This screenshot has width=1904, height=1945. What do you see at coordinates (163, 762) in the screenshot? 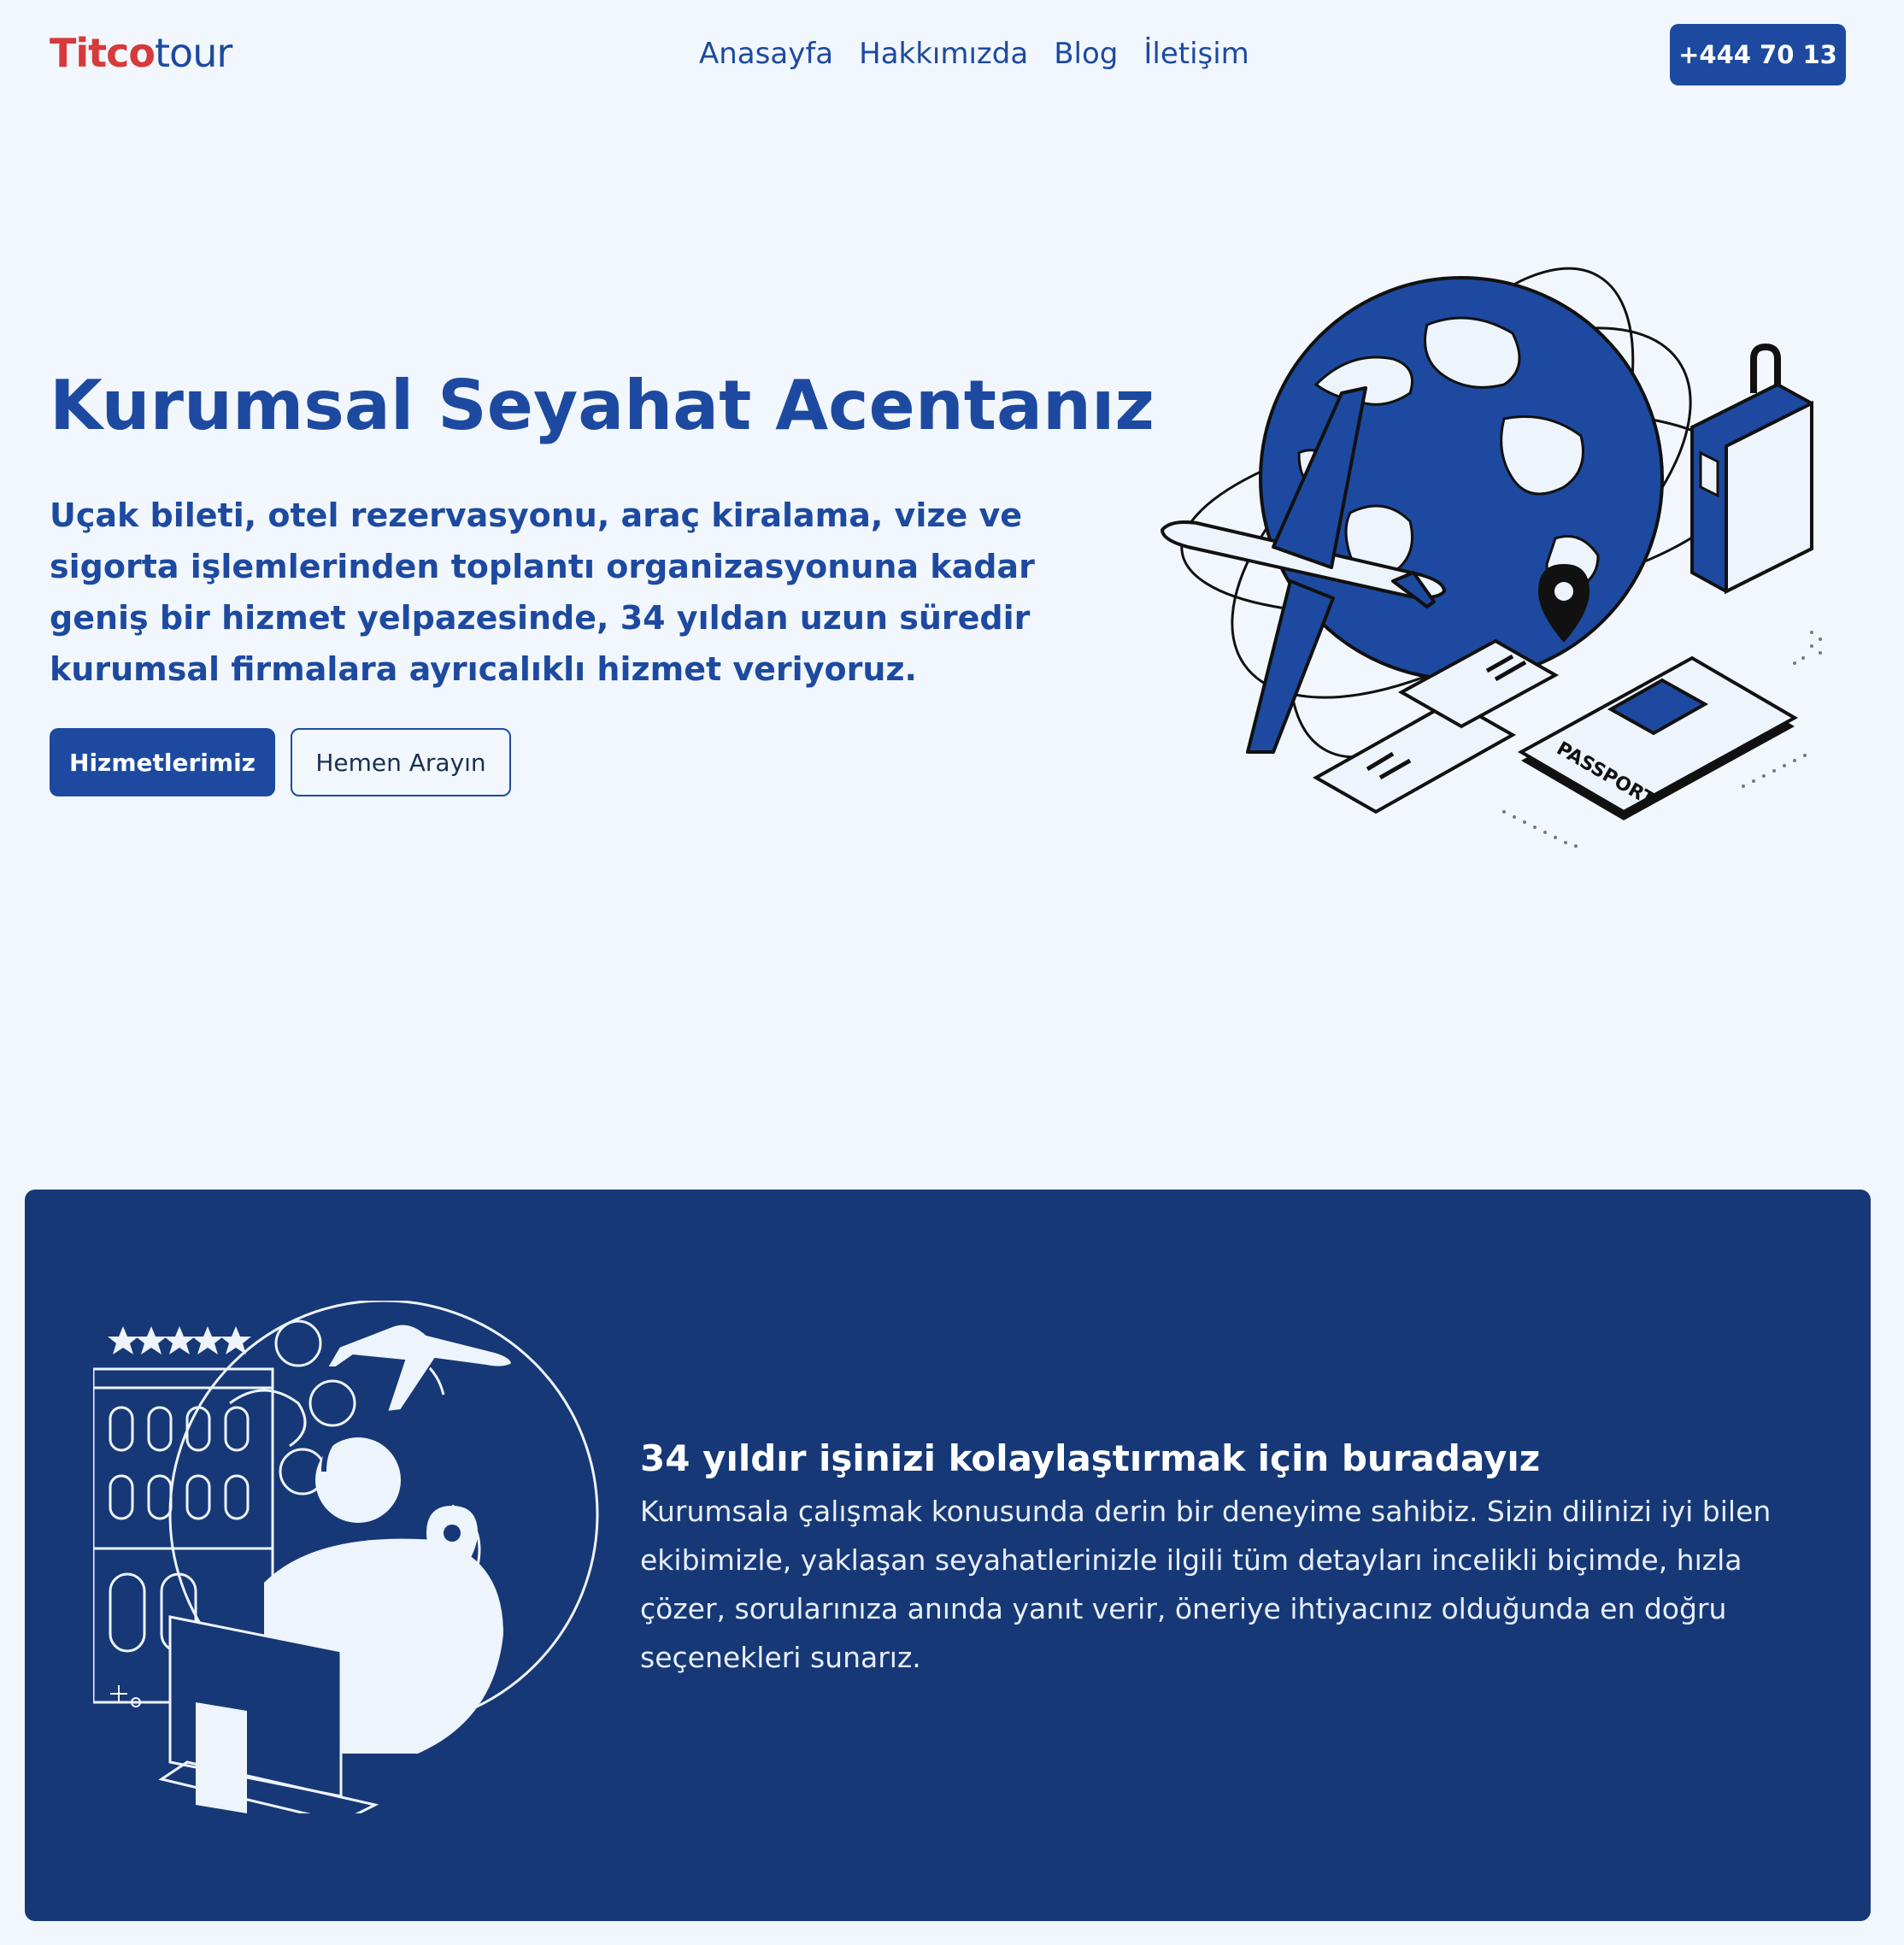
I see `services-button: Hizmetlerimiz` at bounding box center [163, 762].